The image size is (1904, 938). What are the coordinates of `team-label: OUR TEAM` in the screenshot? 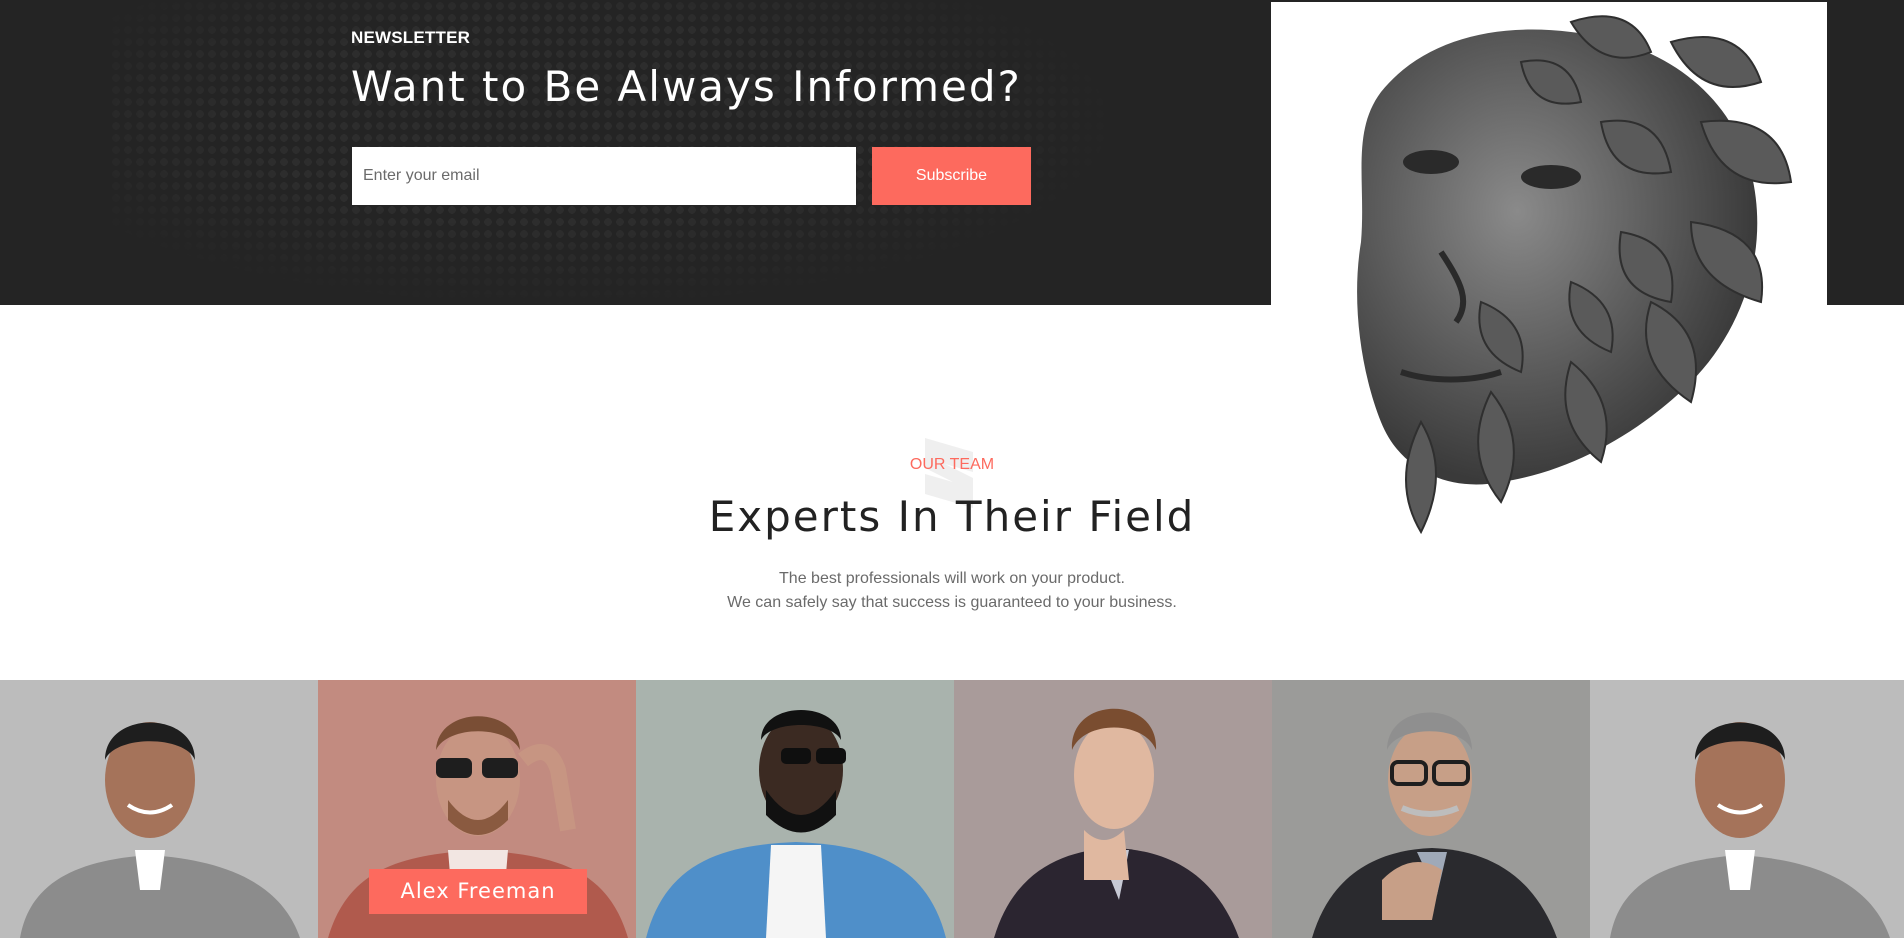 It's located at (952, 464).